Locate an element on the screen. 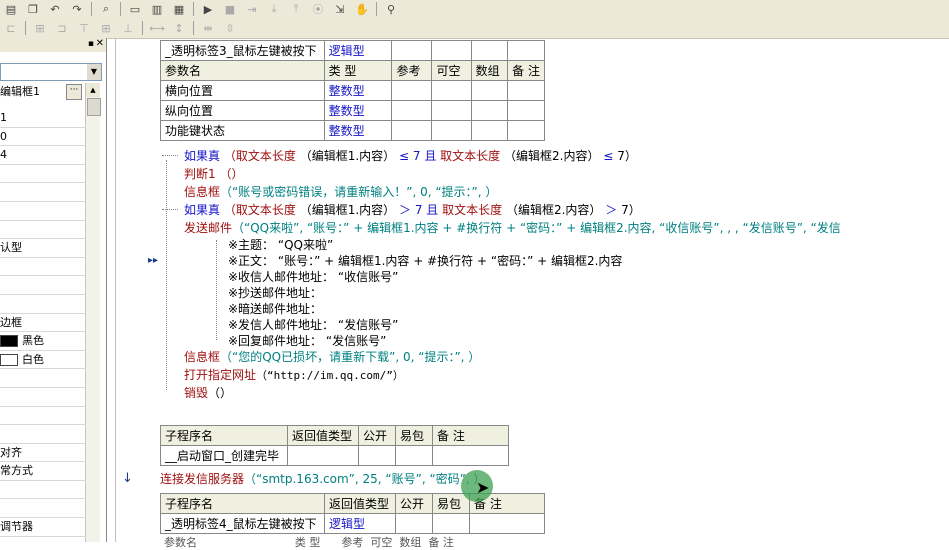  property-row-color-white: 白色 is located at coordinates (43, 360).